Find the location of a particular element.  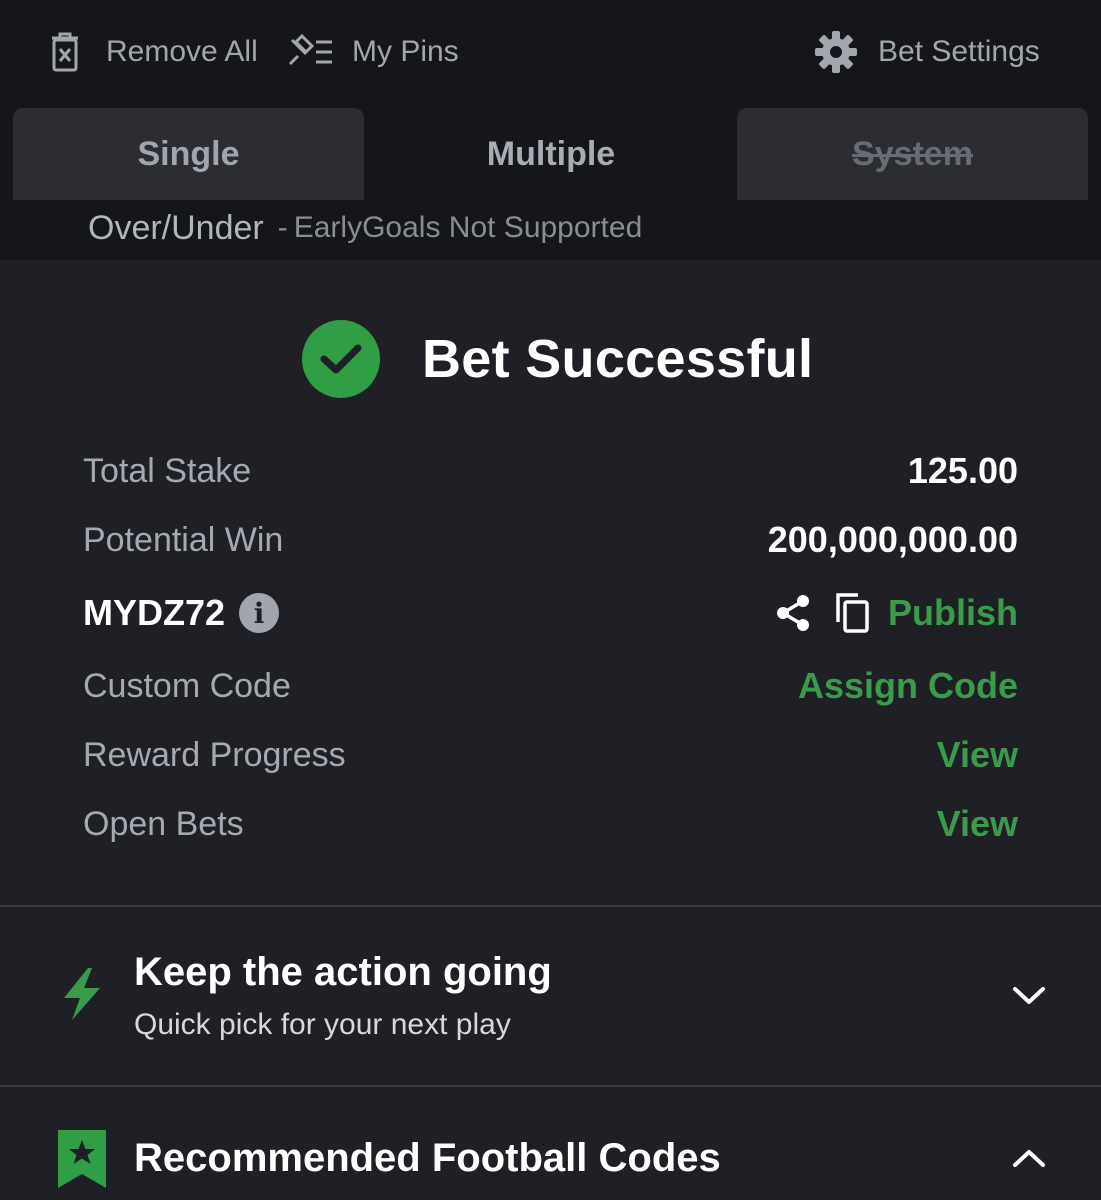

keep-action-subtitle: Quick pick for your next play is located at coordinates (322, 1024).